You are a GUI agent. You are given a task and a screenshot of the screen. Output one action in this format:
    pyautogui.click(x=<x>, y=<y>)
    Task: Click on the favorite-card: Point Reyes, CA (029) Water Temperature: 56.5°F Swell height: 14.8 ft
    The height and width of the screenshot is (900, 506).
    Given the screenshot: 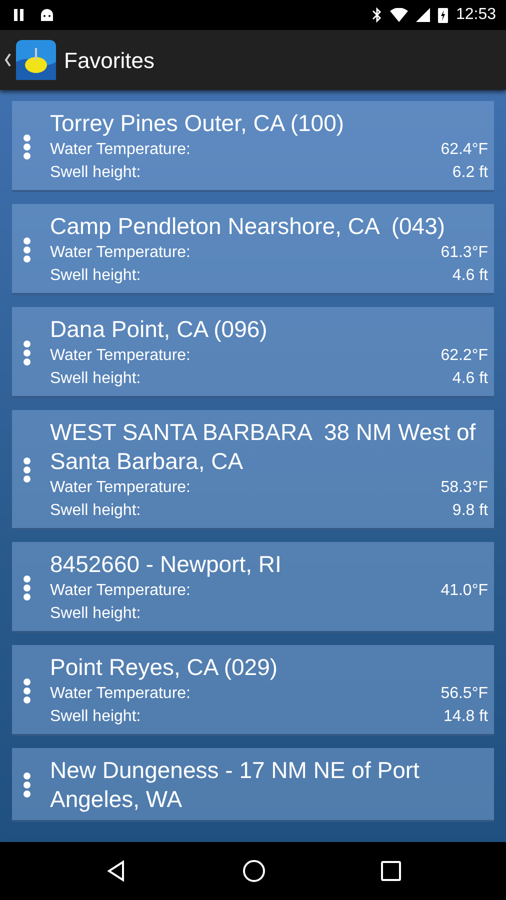 What is the action you would take?
    pyautogui.click(x=253, y=690)
    